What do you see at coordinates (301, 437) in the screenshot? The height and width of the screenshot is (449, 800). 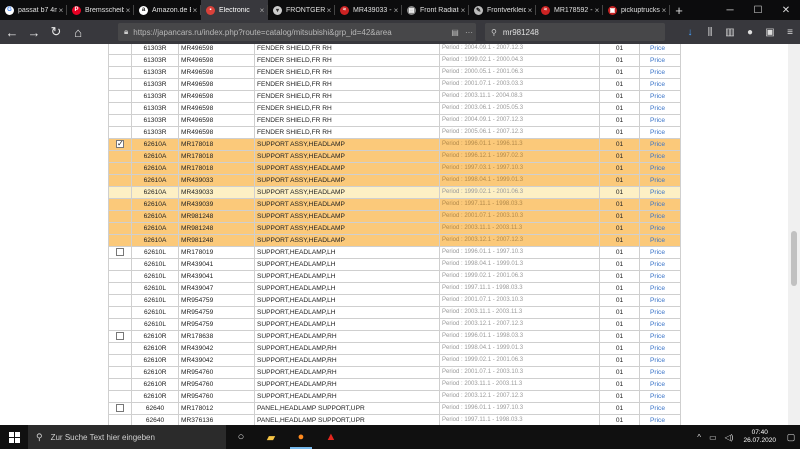 I see `firefox-icon: ●` at bounding box center [301, 437].